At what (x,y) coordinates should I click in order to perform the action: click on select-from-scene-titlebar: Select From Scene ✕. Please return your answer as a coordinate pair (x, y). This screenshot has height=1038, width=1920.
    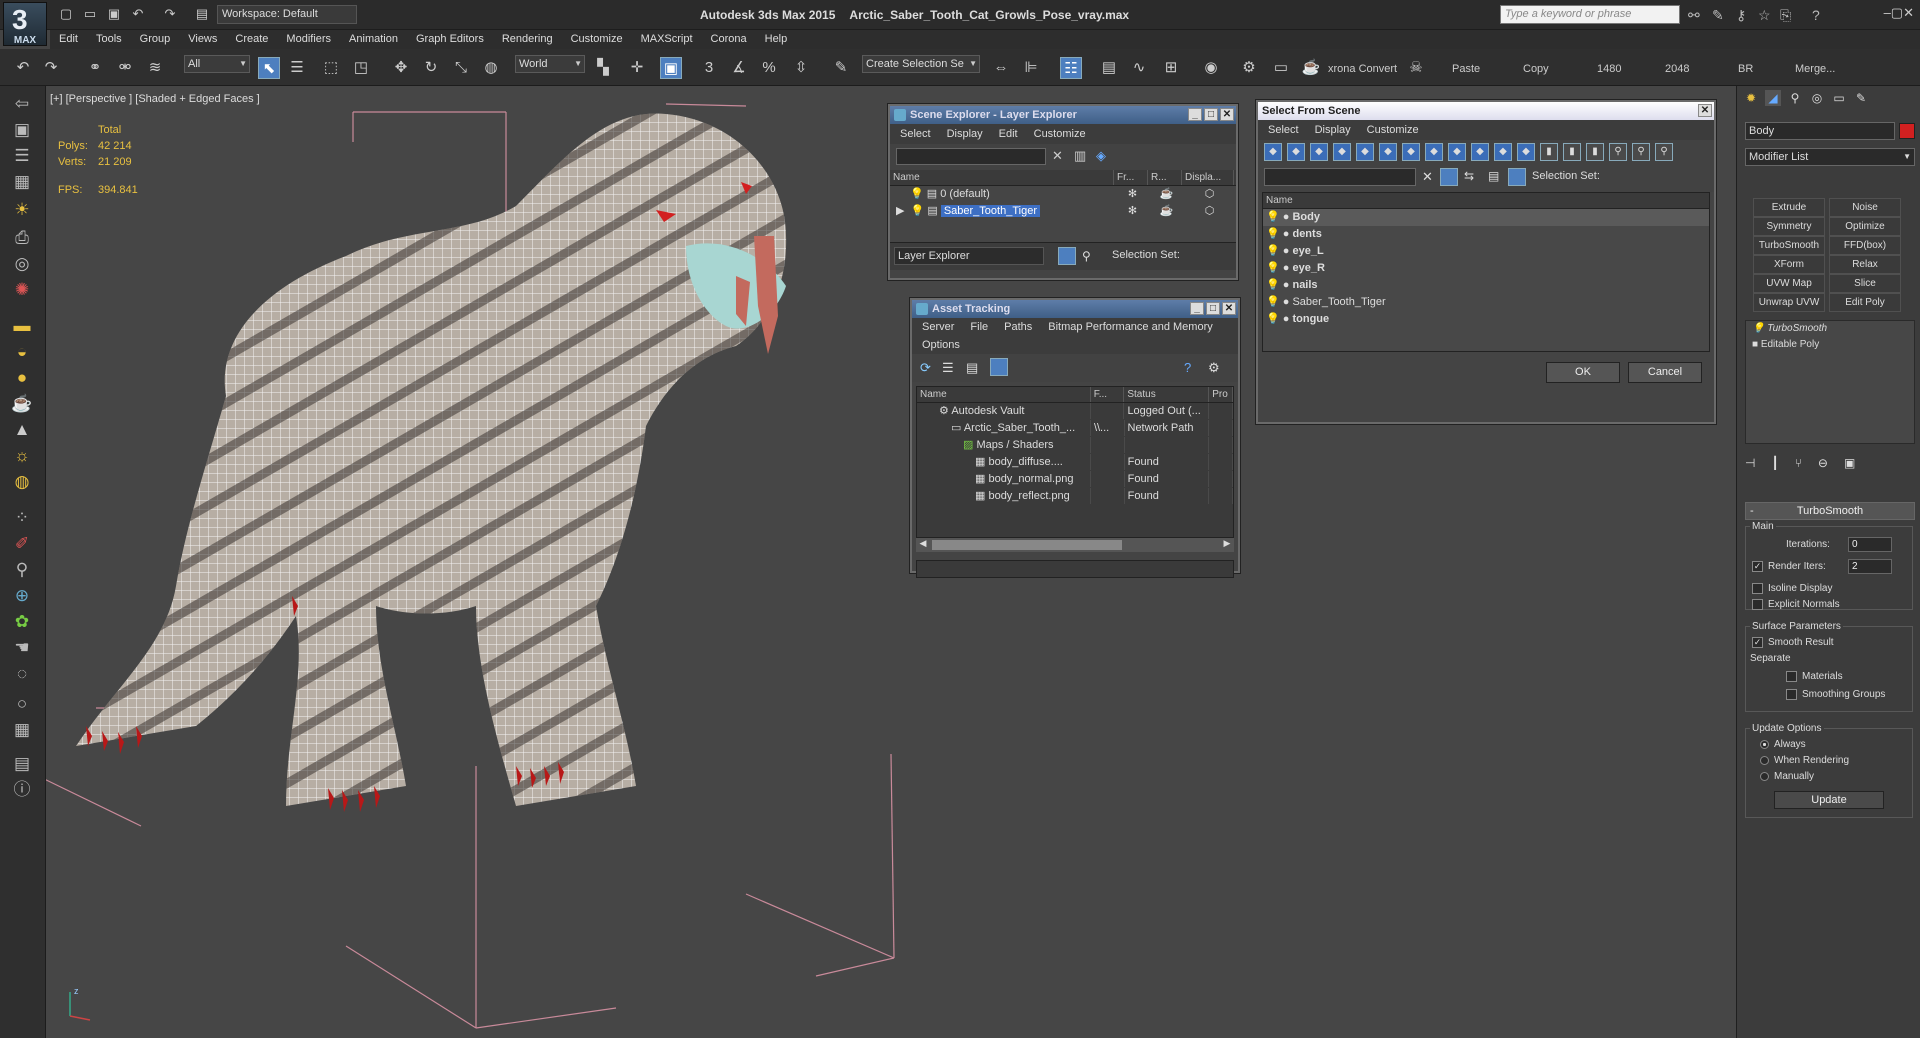
    Looking at the image, I should click on (1486, 111).